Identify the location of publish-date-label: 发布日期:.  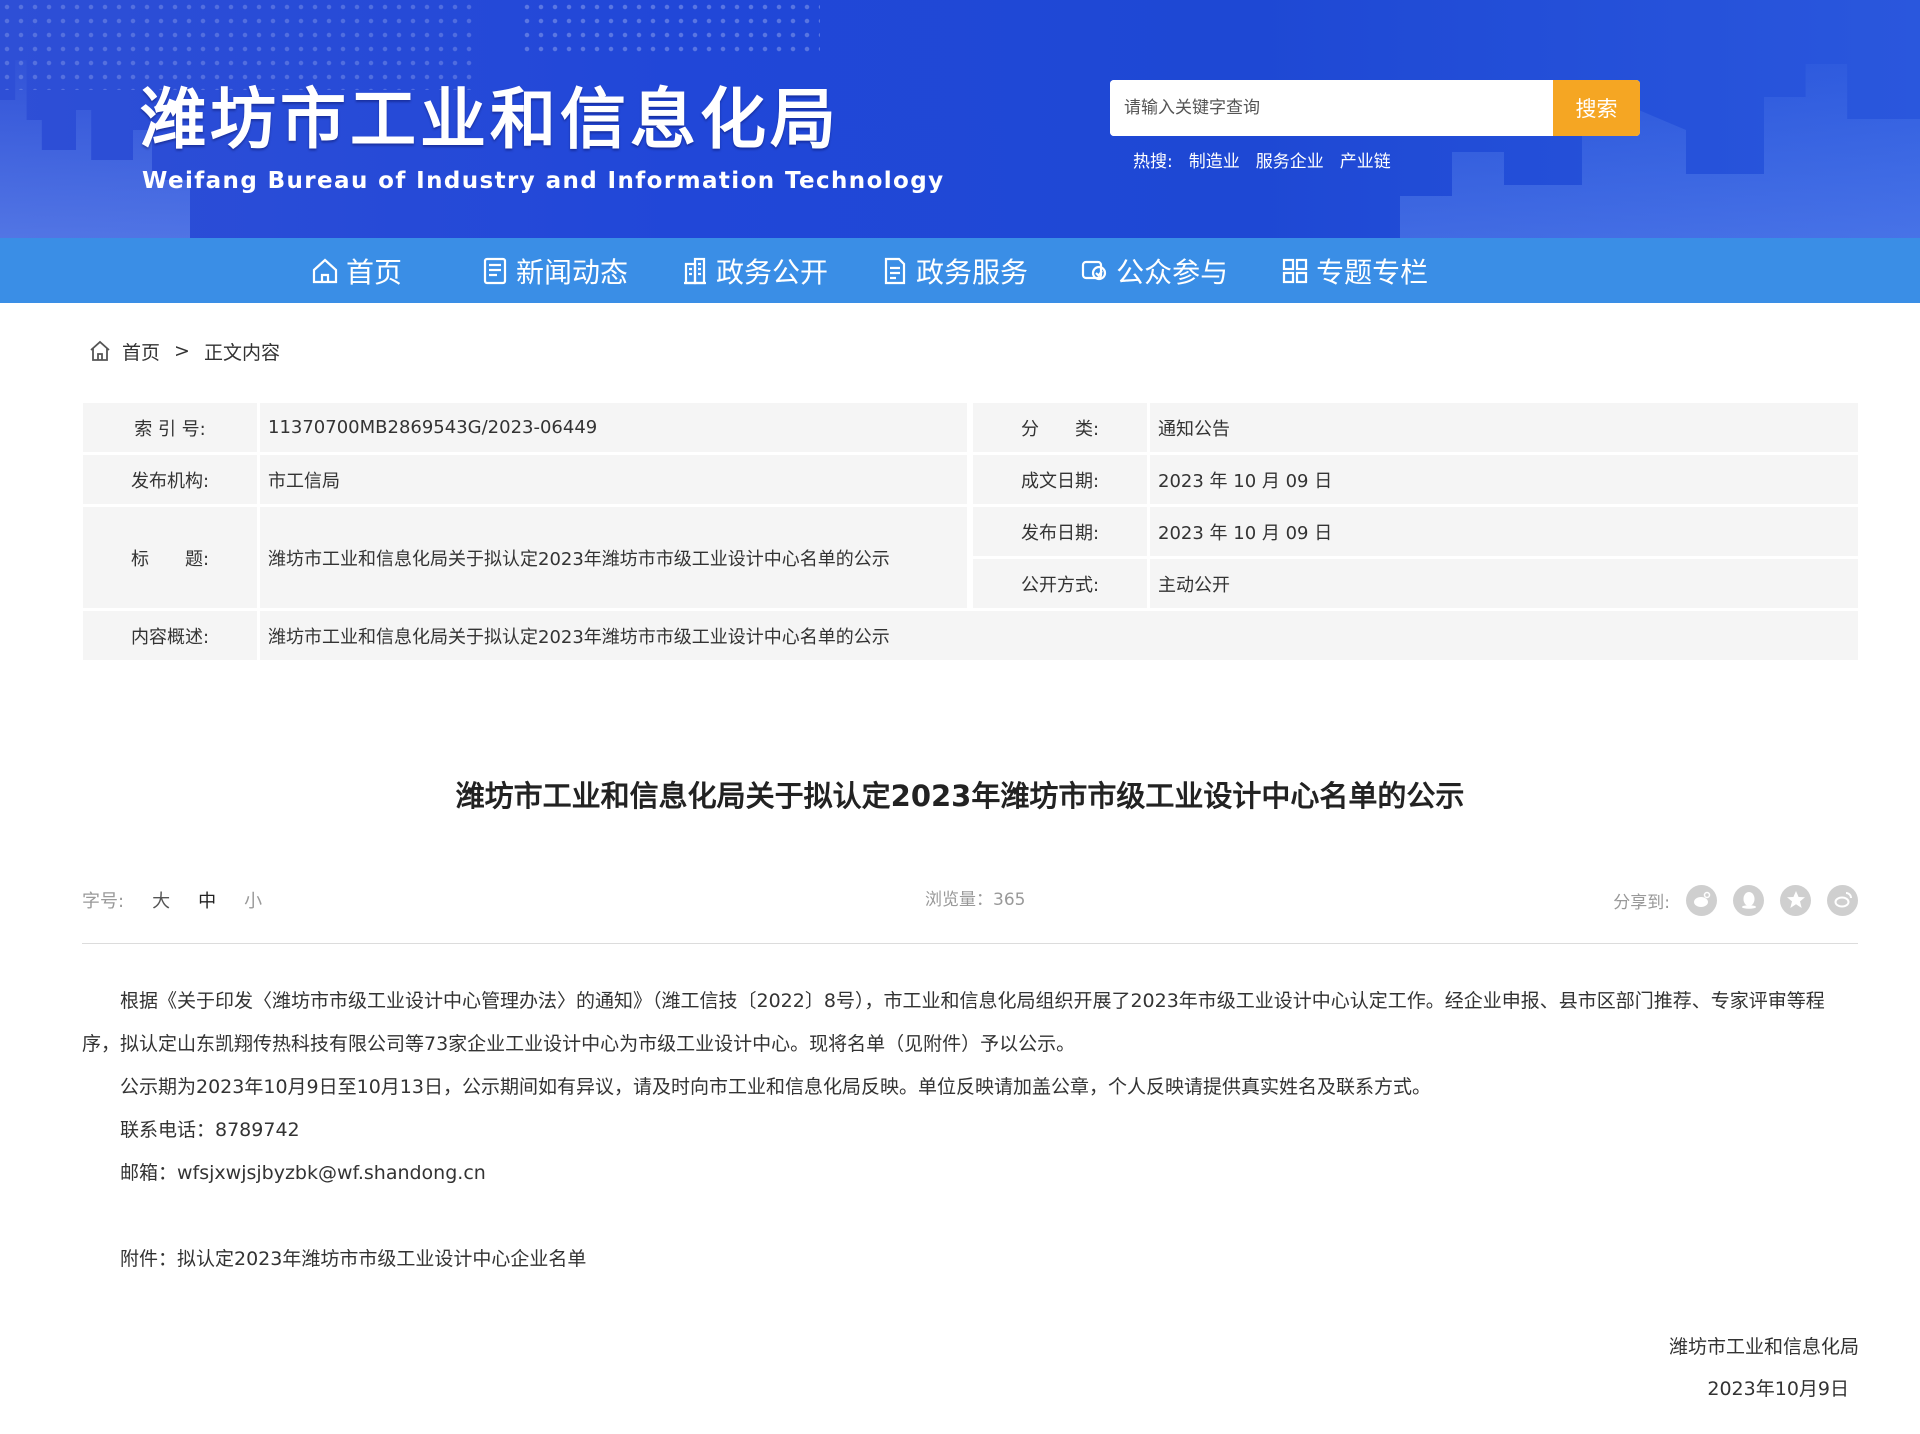
(1060, 531).